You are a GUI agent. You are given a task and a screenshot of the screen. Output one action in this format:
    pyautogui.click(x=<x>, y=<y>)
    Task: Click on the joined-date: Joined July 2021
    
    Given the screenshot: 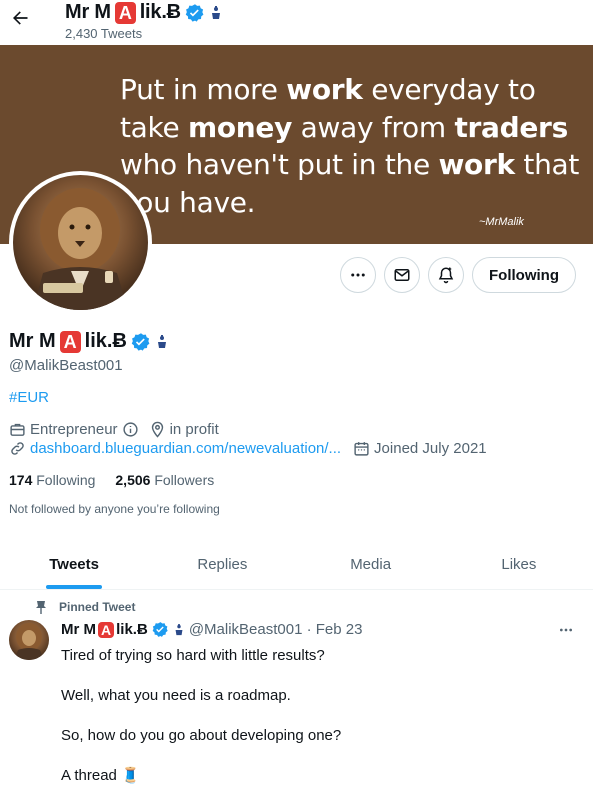 What is the action you would take?
    pyautogui.click(x=430, y=448)
    